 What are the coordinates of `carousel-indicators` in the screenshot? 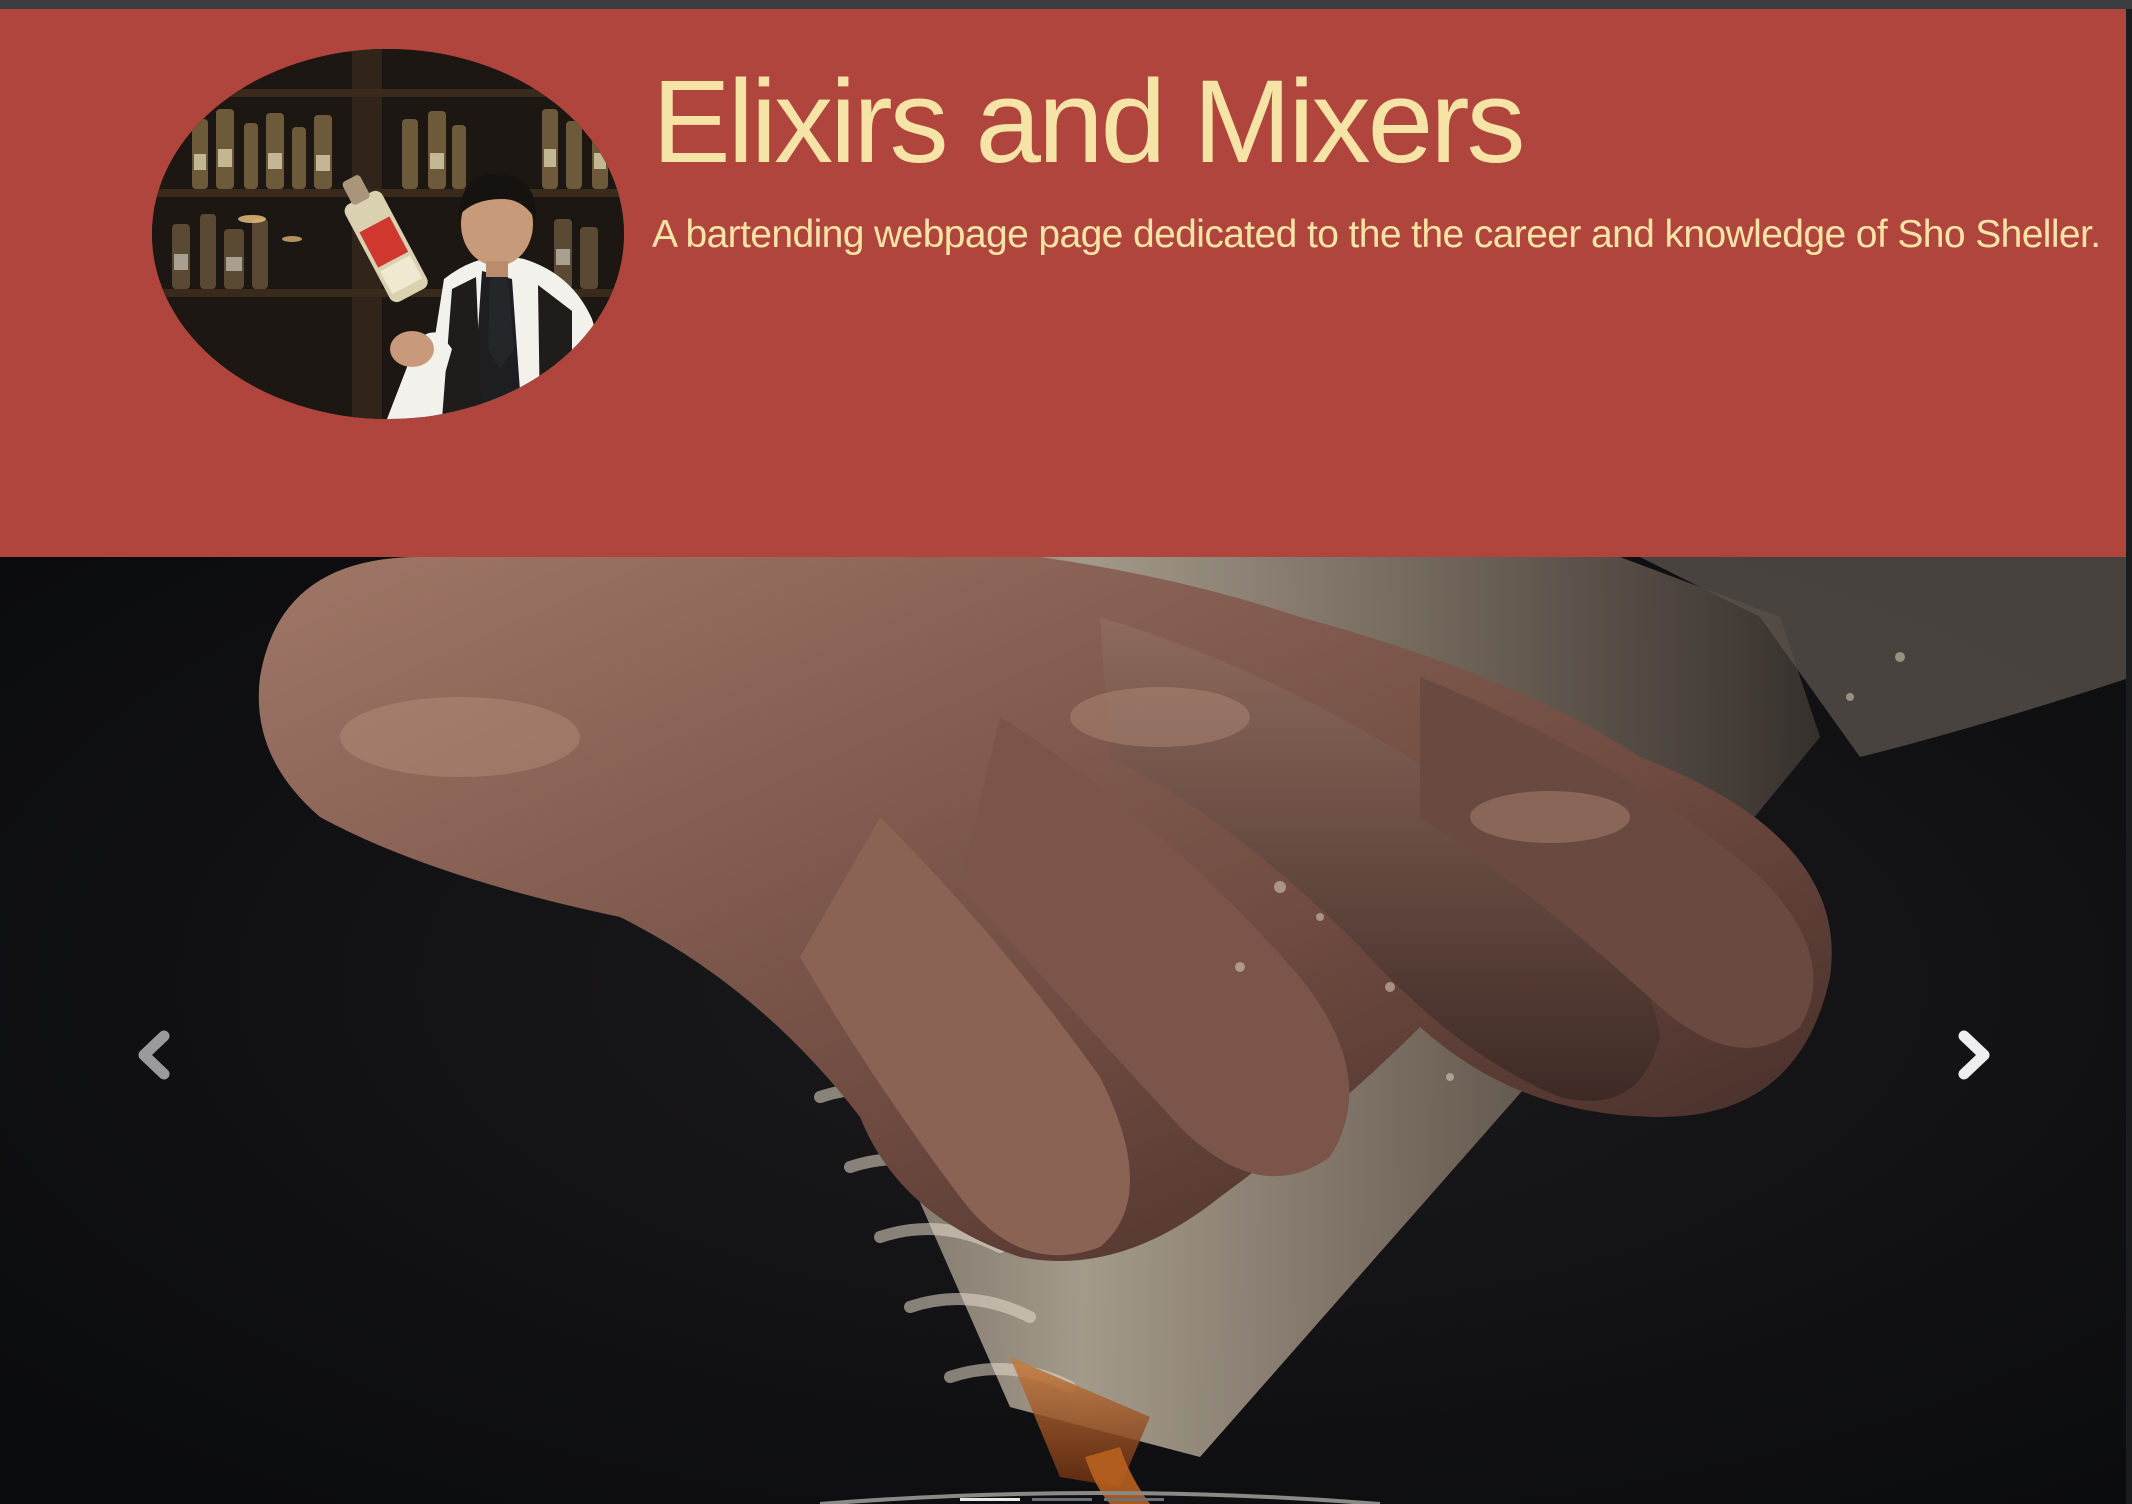 It's located at (1066, 1500).